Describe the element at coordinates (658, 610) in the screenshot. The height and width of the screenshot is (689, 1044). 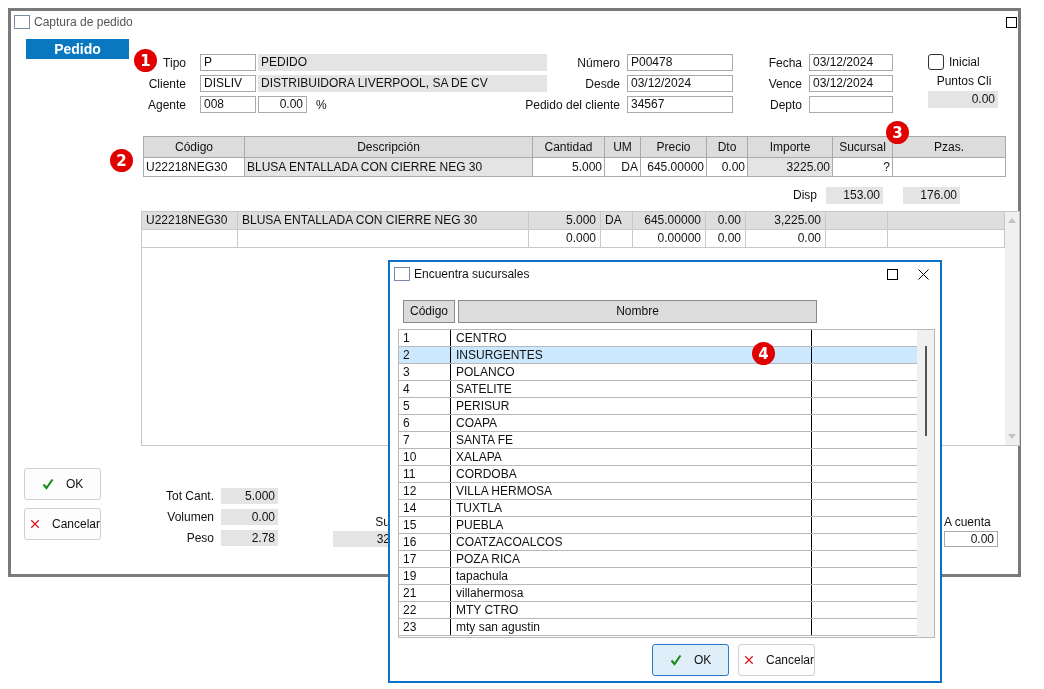
I see `list-row: 22 MTY CTRO` at that location.